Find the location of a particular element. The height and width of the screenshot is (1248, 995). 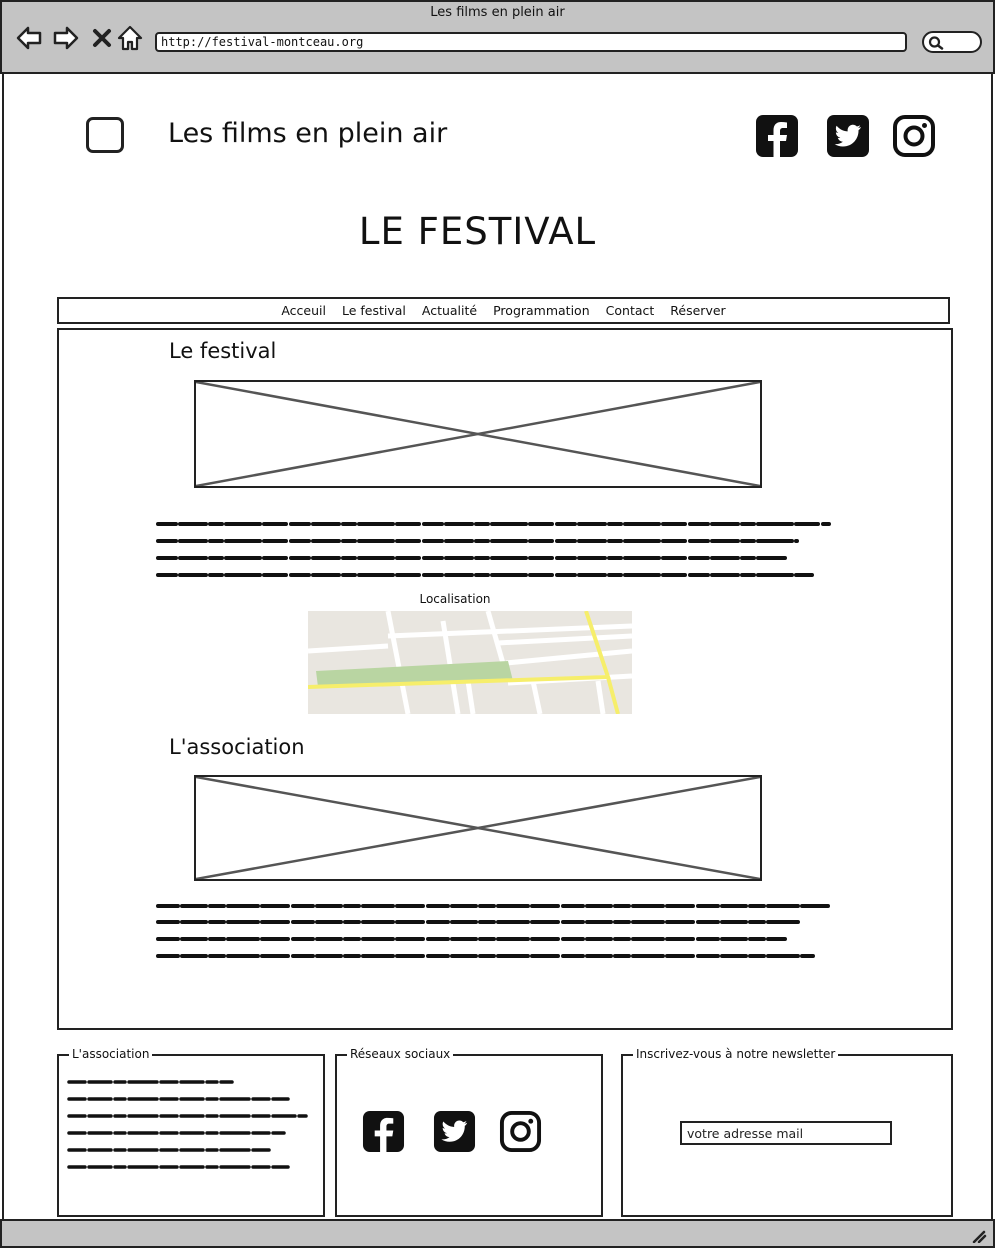

window-title: Les films en plein air is located at coordinates (497, 12).